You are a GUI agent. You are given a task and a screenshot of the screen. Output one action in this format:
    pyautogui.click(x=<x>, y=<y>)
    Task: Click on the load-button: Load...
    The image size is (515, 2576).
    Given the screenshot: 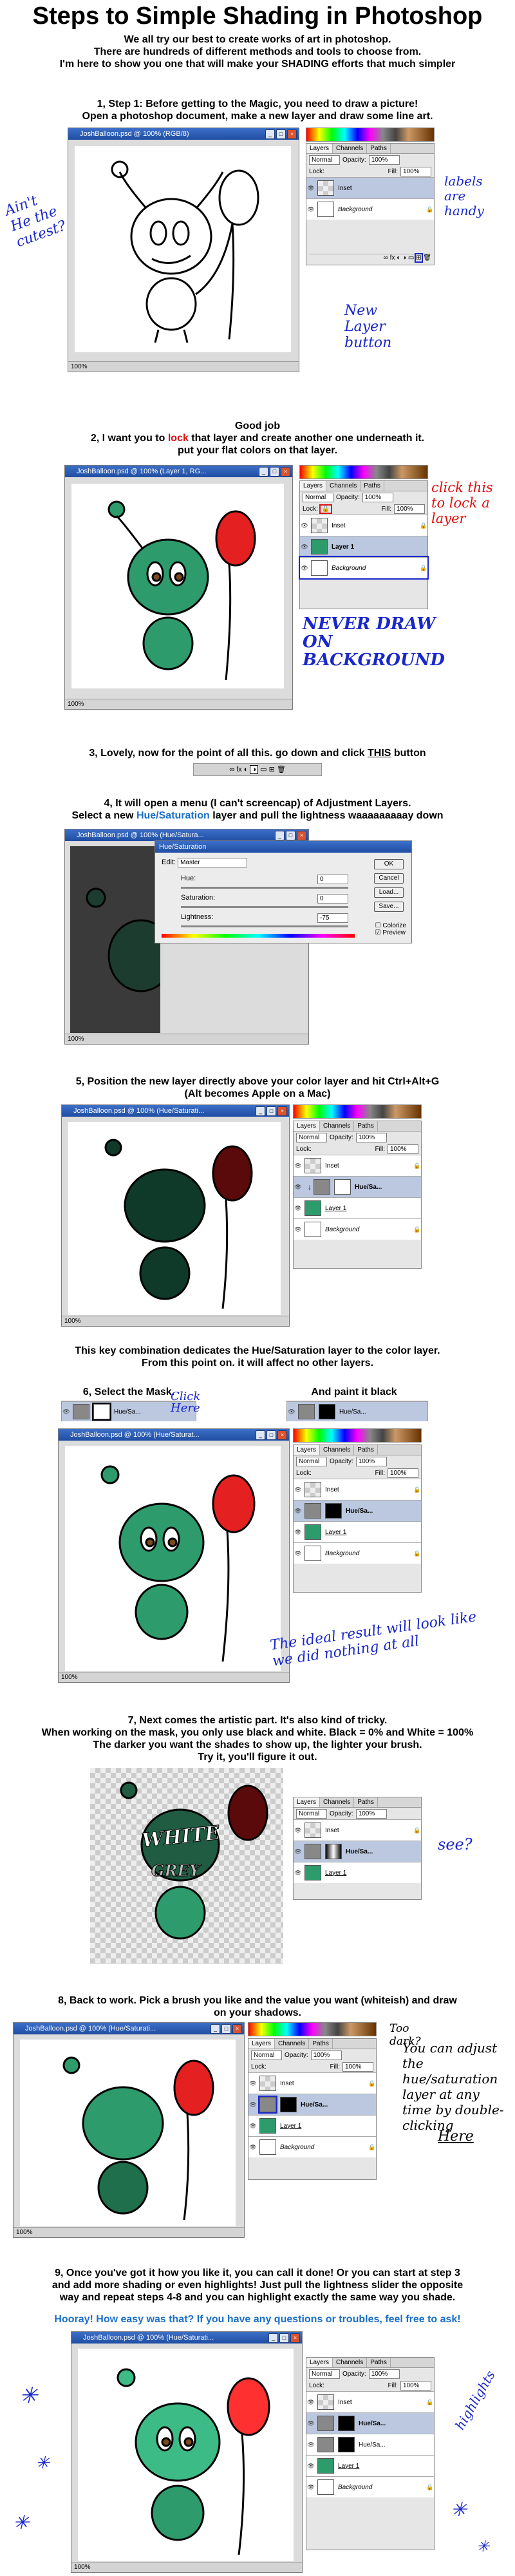 What is the action you would take?
    pyautogui.click(x=389, y=892)
    